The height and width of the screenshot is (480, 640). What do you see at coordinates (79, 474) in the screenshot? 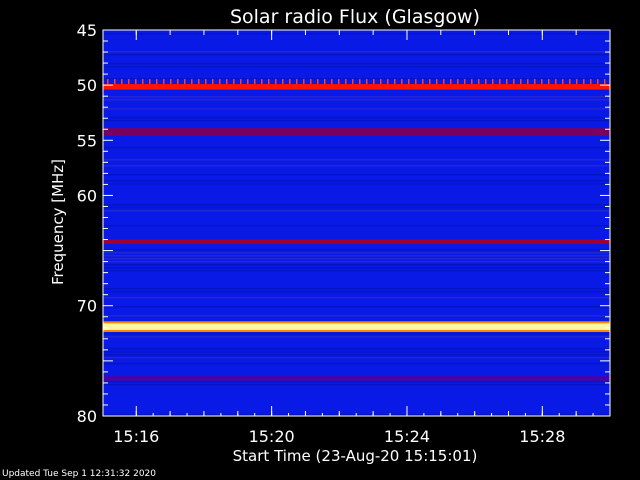
I see `updated-timestamp: Updated Tue Sep 1 12:31:32 2020` at bounding box center [79, 474].